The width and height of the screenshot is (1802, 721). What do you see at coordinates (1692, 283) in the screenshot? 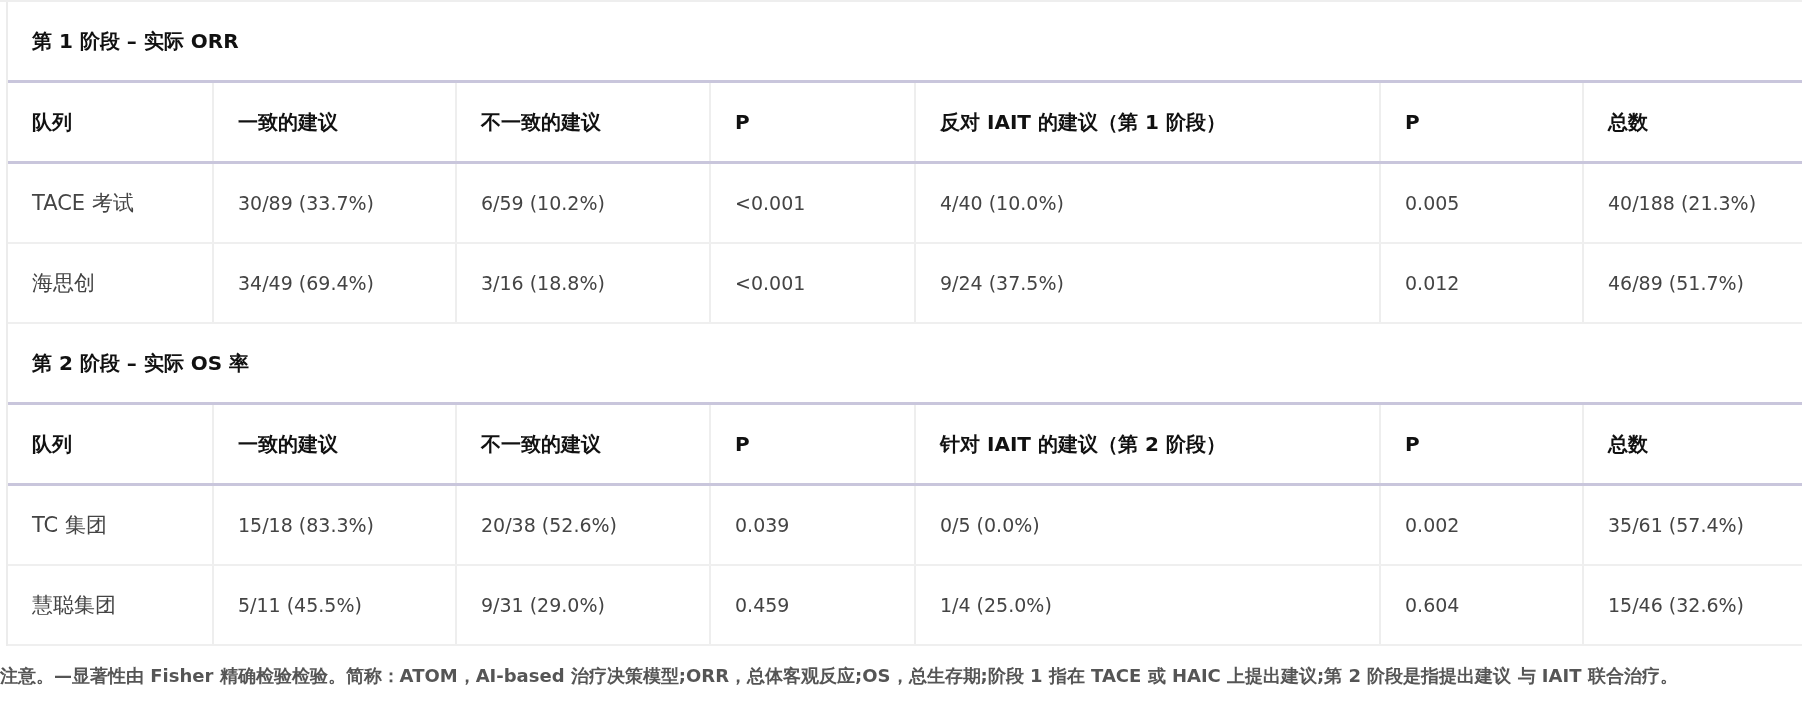
I see `table-cell: 46/89 (51.7%)` at bounding box center [1692, 283].